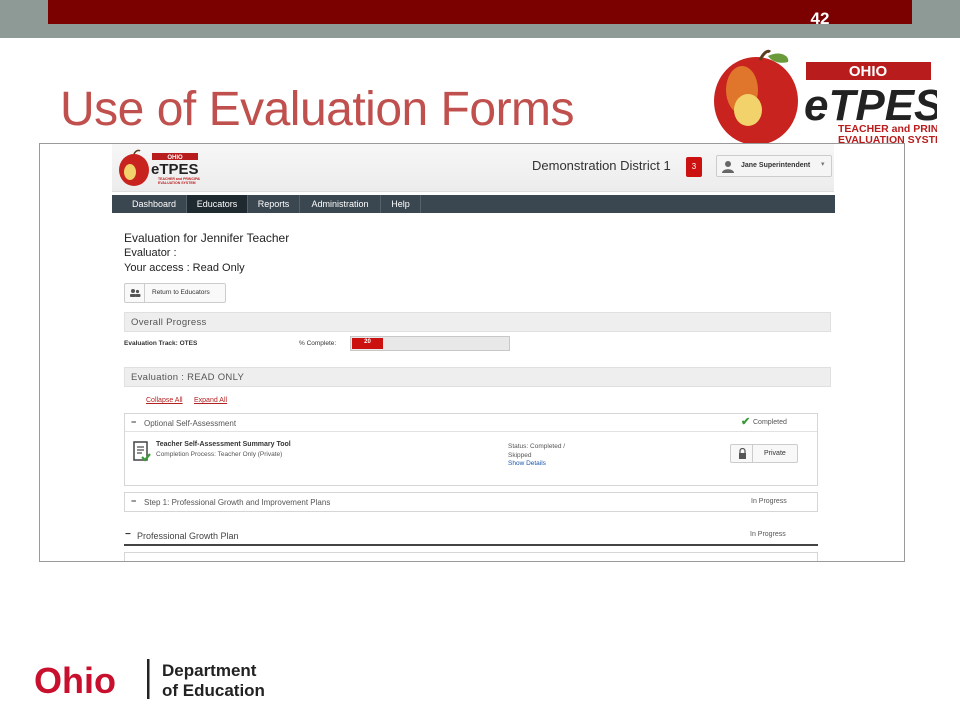 This screenshot has height=720, width=960. What do you see at coordinates (217, 204) in the screenshot?
I see `nav-educators: Educators` at bounding box center [217, 204].